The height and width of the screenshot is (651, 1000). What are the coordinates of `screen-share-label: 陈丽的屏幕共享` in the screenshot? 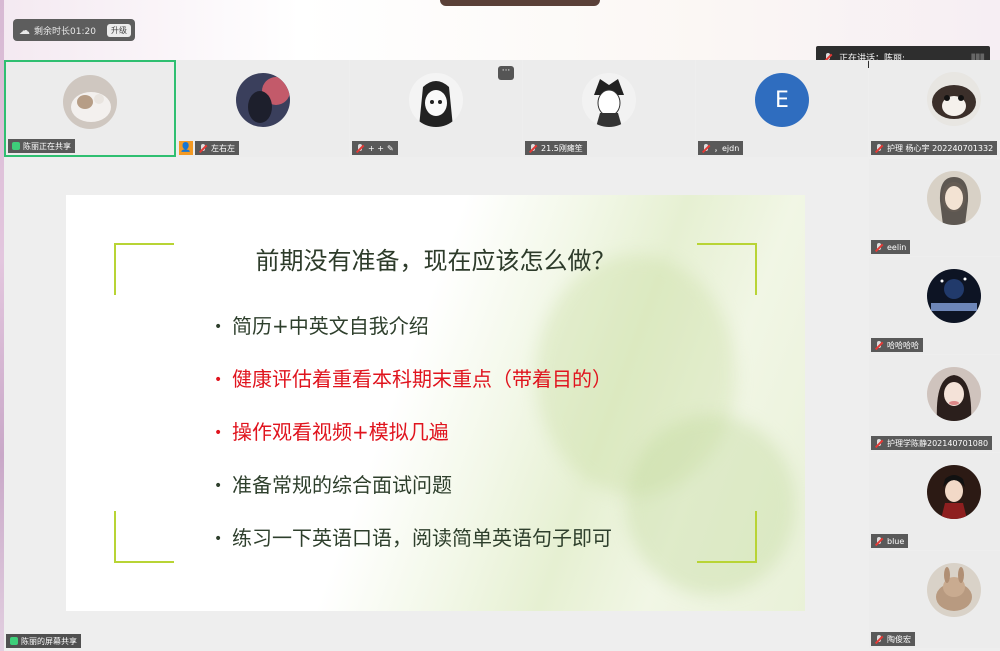 It's located at (43, 641).